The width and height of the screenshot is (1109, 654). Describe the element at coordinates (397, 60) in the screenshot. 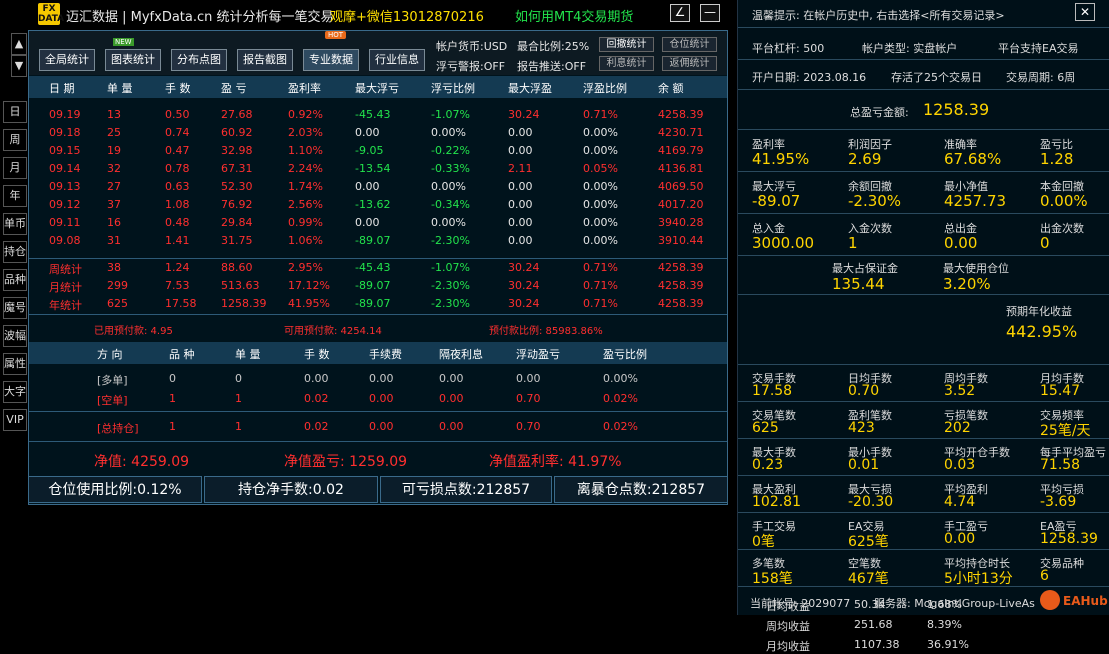

I see `tab-industry-info: 行业信息` at that location.